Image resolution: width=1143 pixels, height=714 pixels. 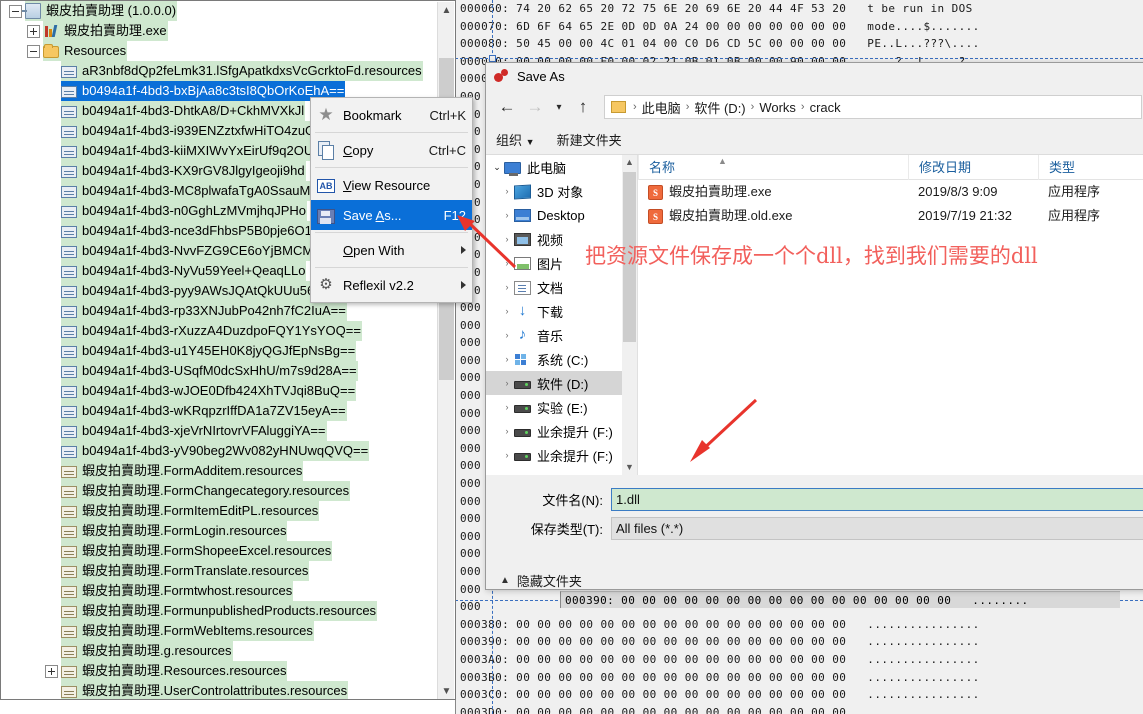 I want to click on column-header-date: 修改日期, so click(x=973, y=167).